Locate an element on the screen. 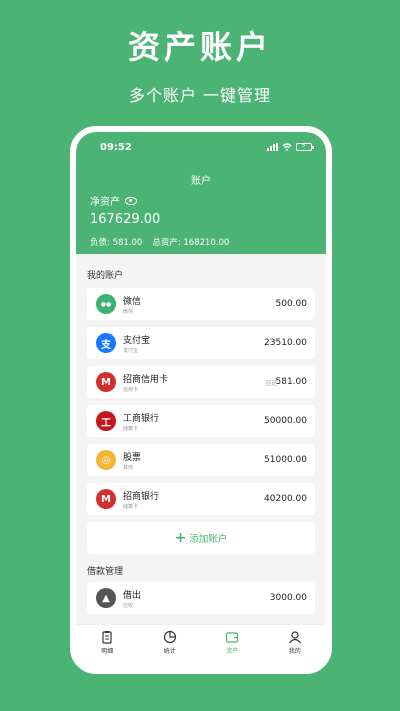 The height and width of the screenshot is (711, 400). eye-icon is located at coordinates (131, 200).